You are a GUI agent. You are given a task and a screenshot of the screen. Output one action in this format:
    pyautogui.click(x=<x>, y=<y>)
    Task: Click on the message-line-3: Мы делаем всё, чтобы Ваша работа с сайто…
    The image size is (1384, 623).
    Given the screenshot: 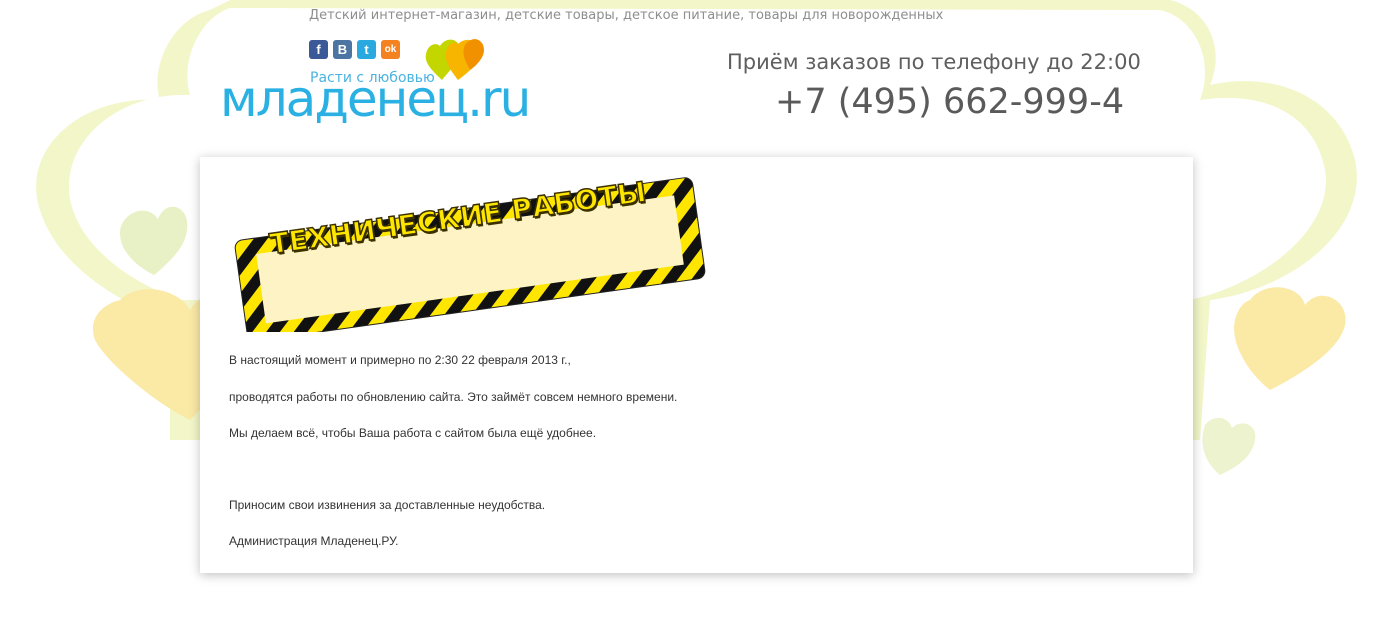 What is the action you would take?
    pyautogui.click(x=413, y=433)
    